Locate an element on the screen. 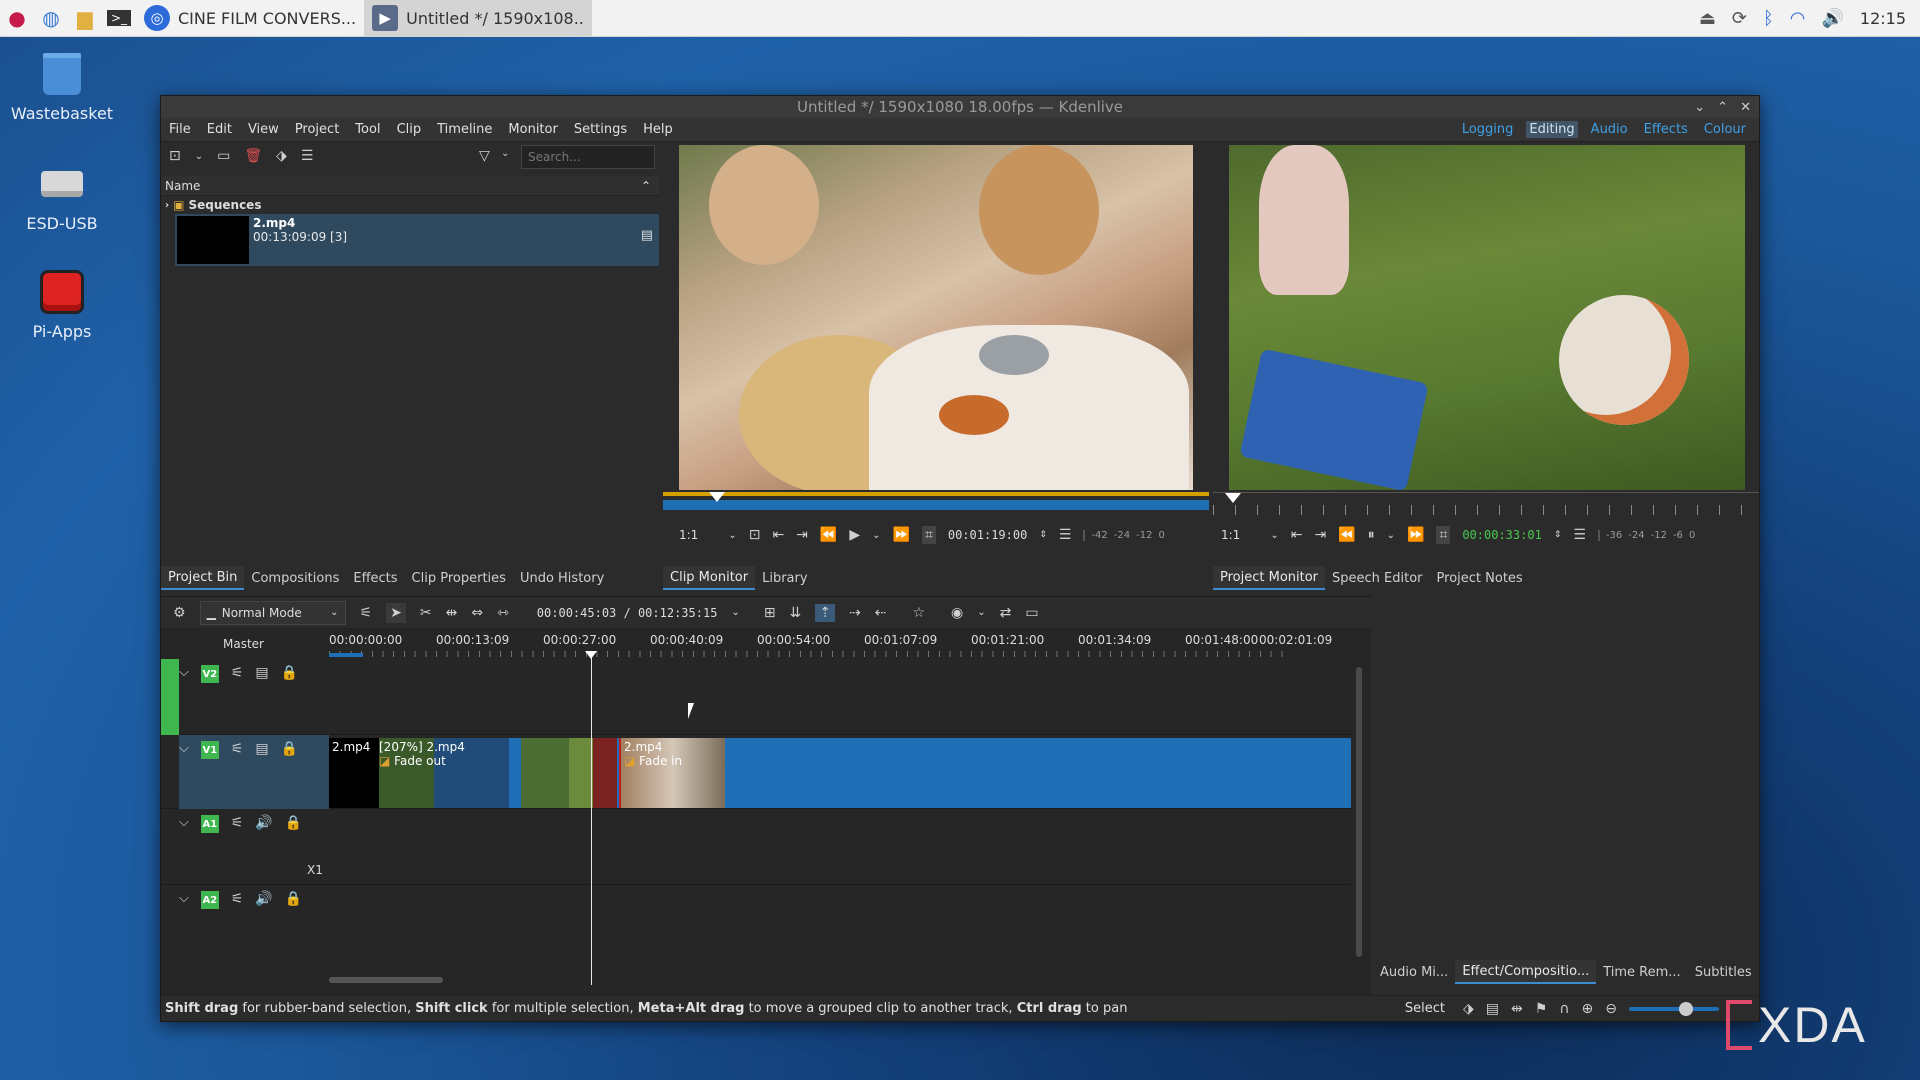 The image size is (1920, 1080). clip-monitor-ruler is located at coordinates (936, 503).